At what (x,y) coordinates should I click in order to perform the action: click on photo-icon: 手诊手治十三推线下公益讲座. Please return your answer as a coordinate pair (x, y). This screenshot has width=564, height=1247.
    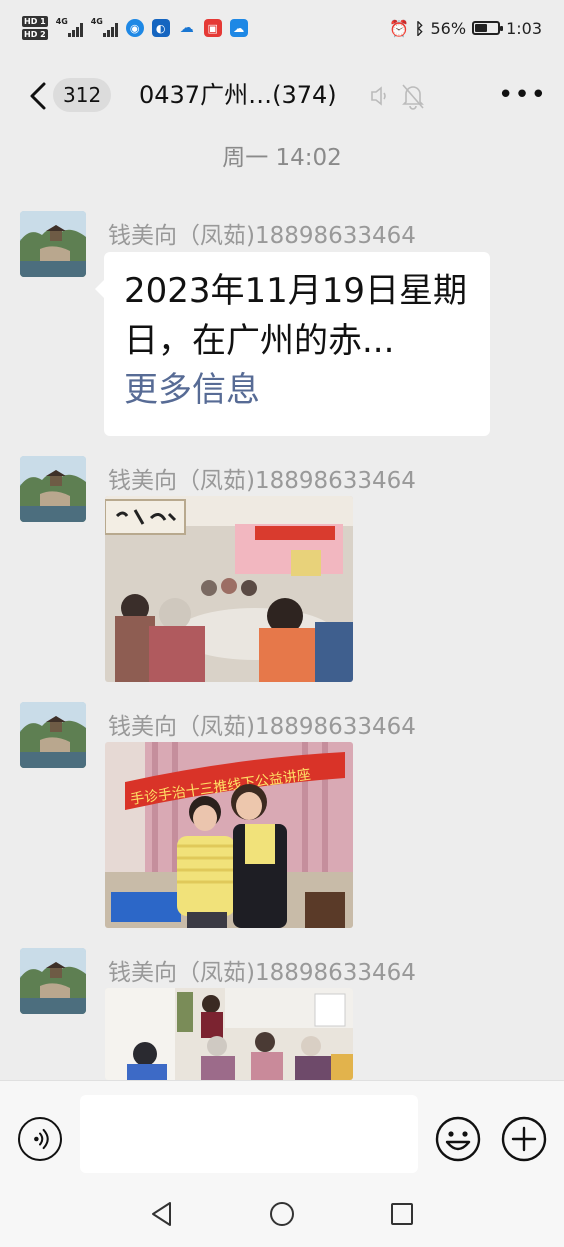
    Looking at the image, I should click on (229, 835).